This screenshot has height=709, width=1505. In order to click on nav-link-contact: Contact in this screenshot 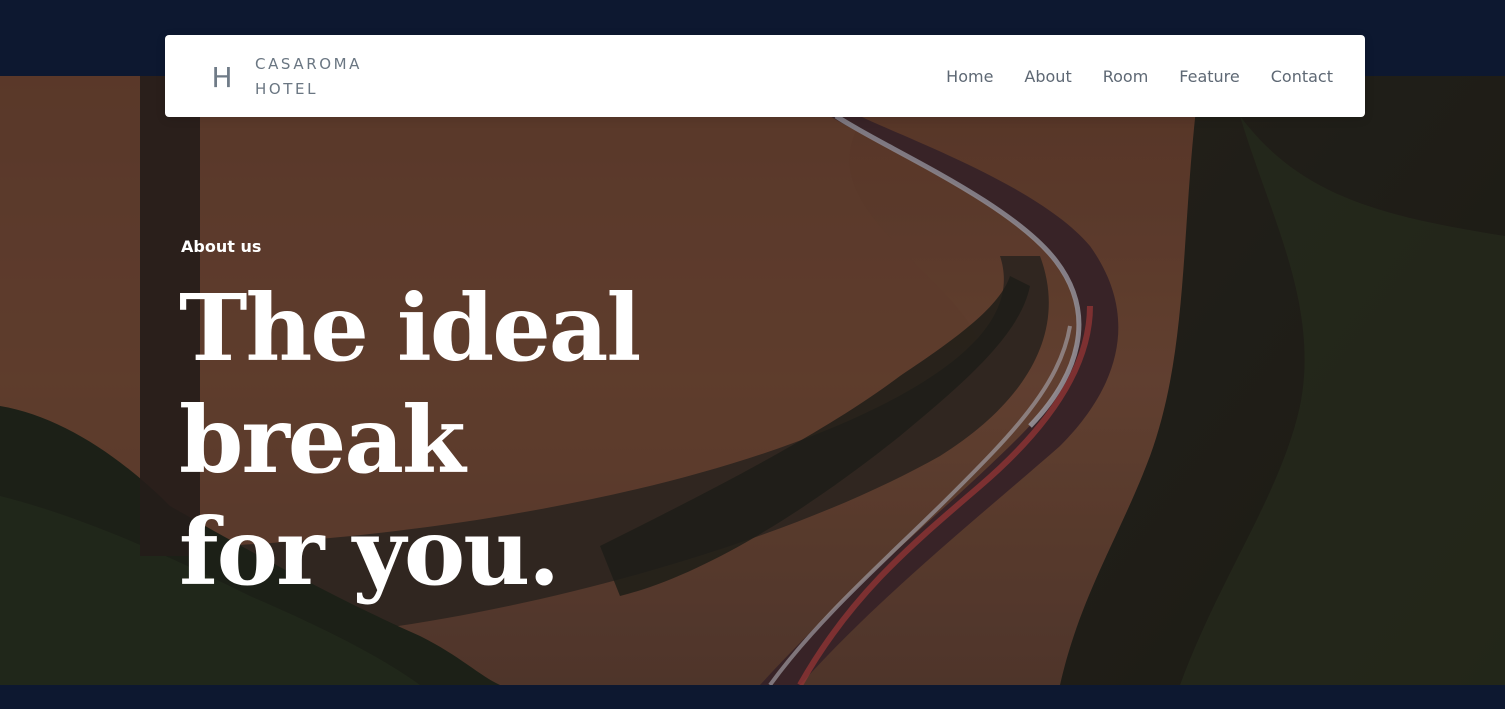, I will do `click(1302, 76)`.